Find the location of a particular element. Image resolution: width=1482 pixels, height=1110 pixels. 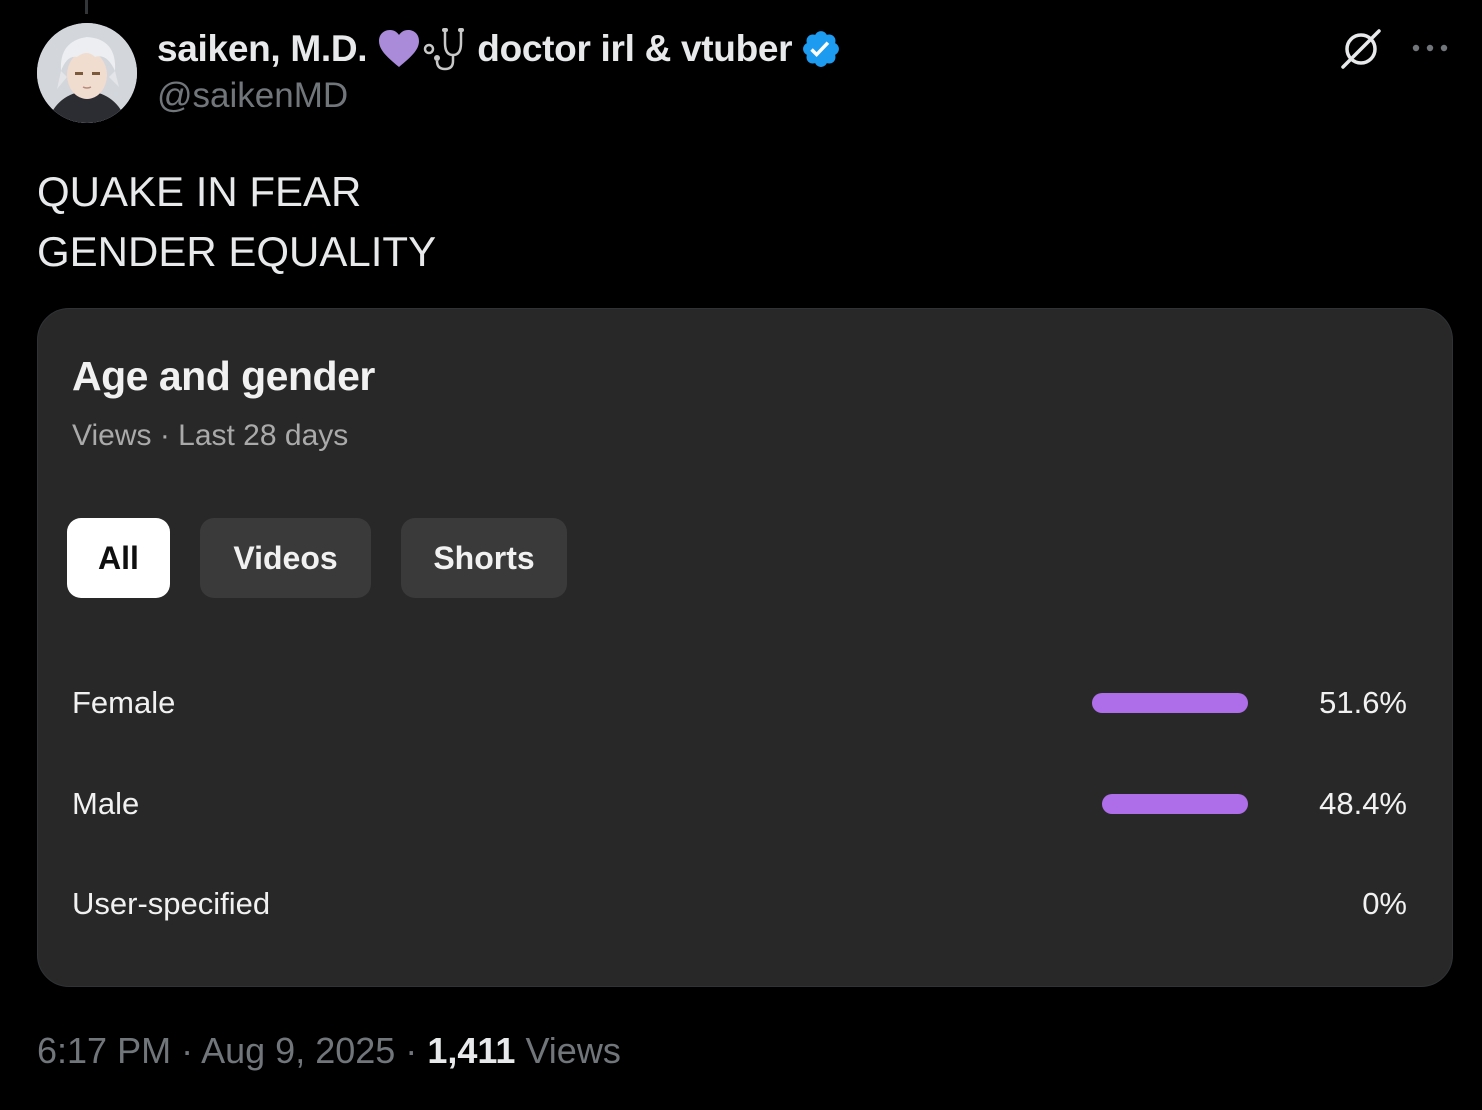

display-name: saiken, M.D. is located at coordinates (262, 49).